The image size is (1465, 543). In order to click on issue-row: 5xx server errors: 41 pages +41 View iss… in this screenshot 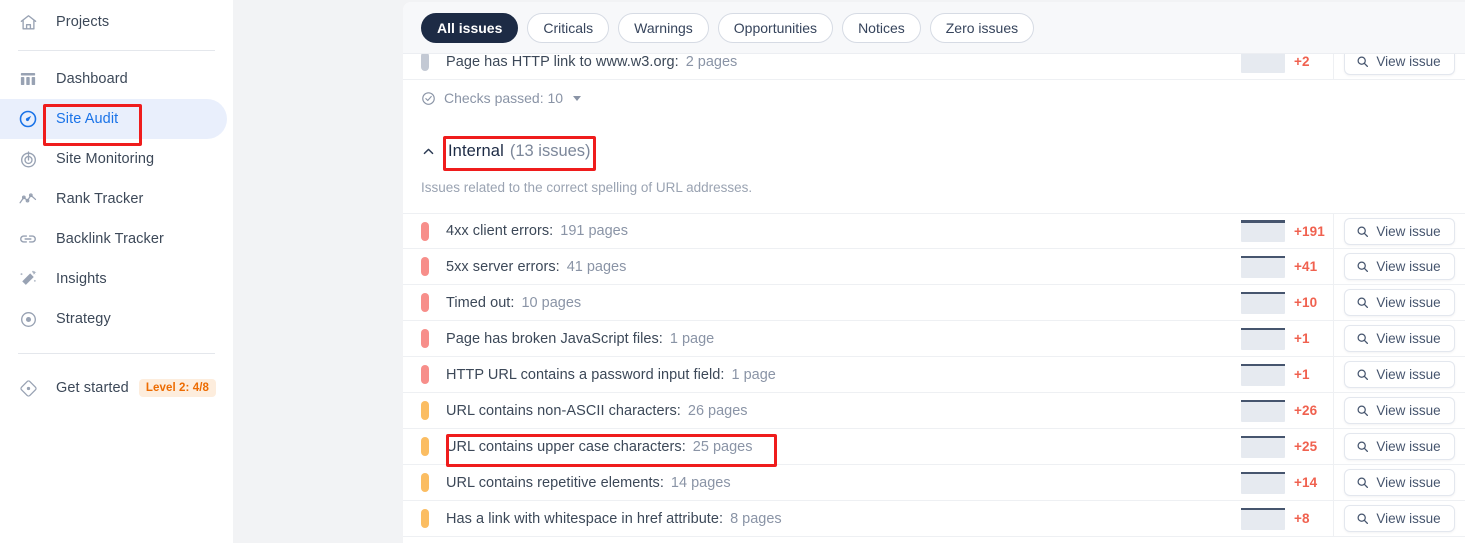, I will do `click(934, 267)`.